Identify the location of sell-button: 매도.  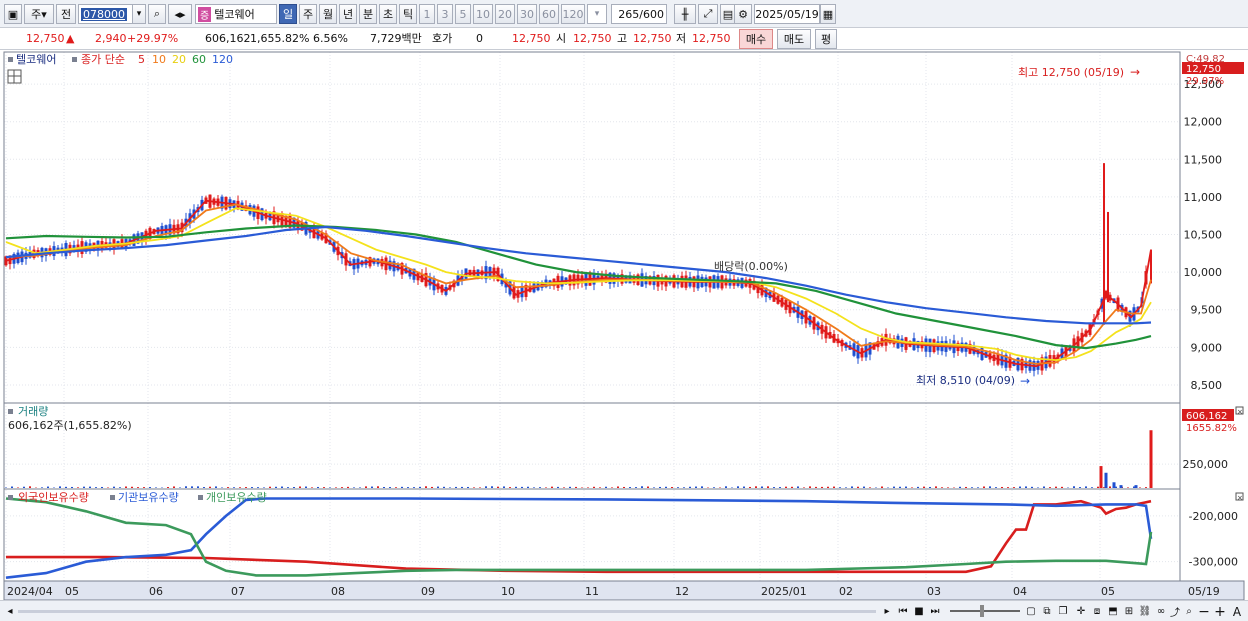
(794, 39).